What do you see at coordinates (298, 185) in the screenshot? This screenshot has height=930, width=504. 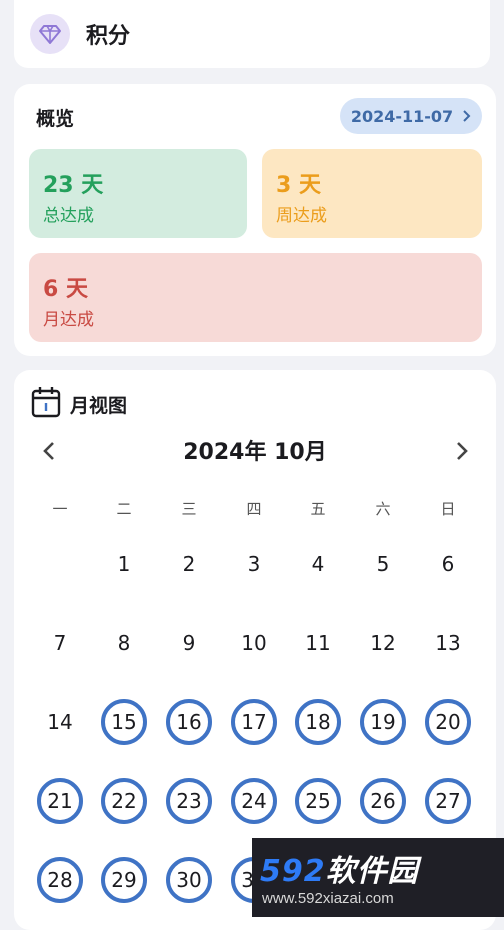 I see `stat-week-value: 3 天` at bounding box center [298, 185].